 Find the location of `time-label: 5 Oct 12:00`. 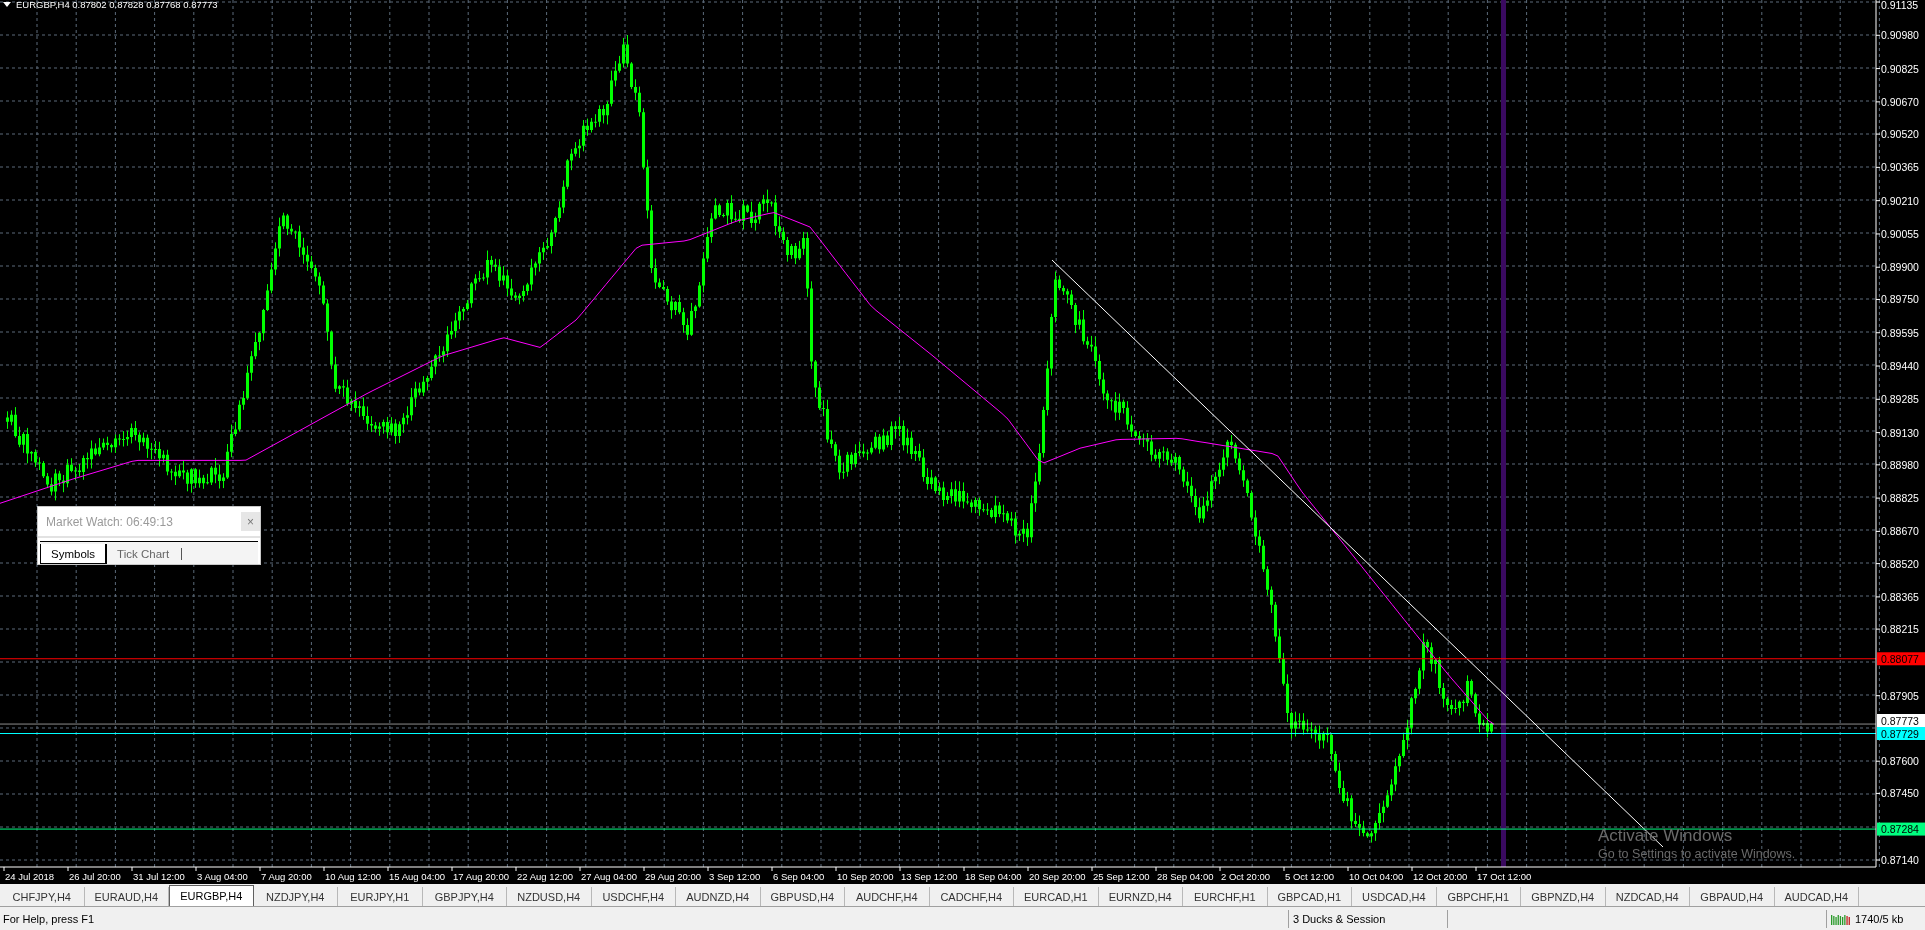

time-label: 5 Oct 12:00 is located at coordinates (1310, 876).